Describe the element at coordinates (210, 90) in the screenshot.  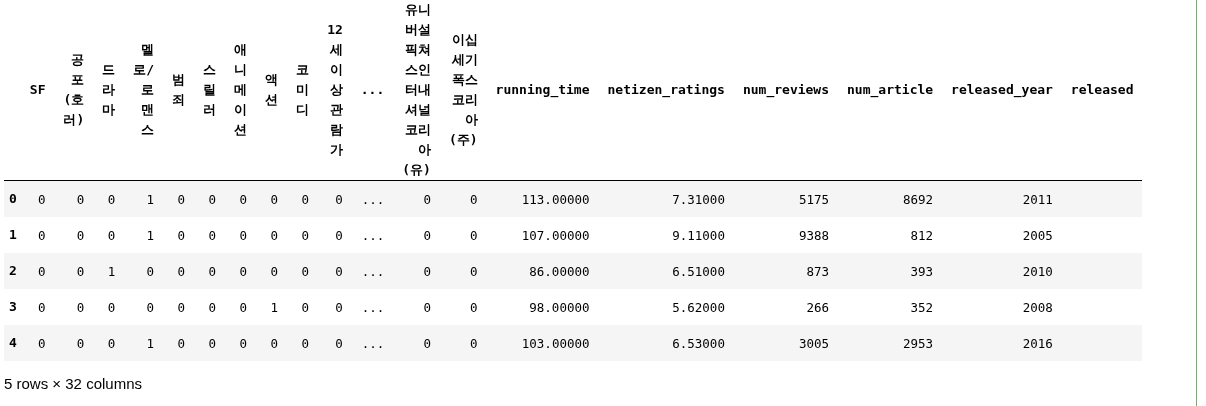
I see `column-header: 스릴러` at that location.